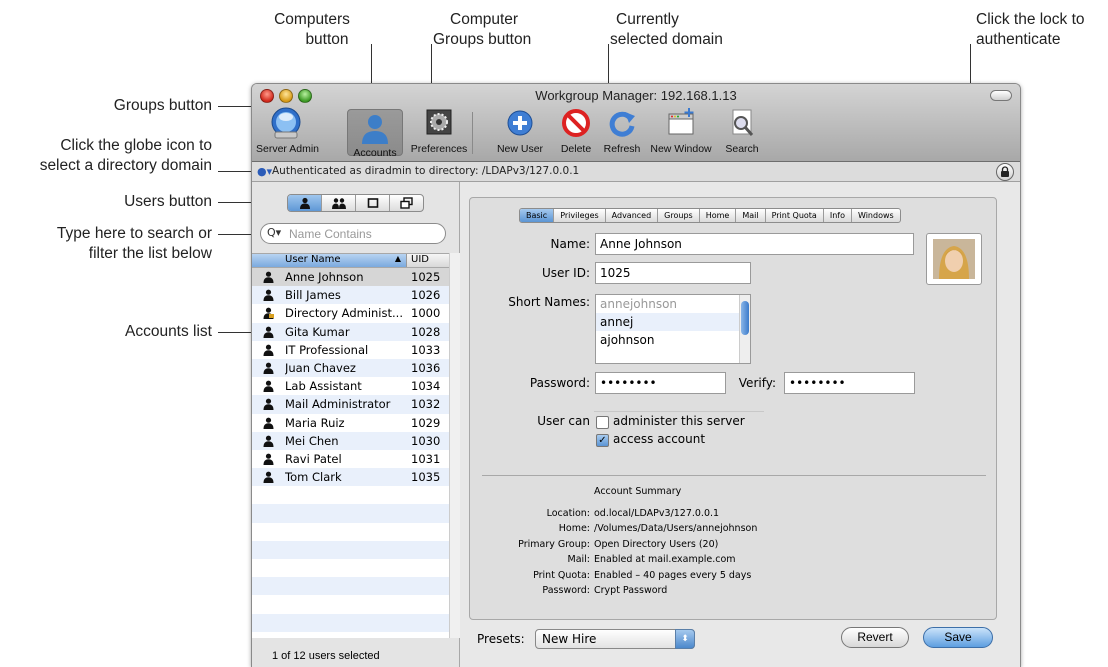 The height and width of the screenshot is (667, 1108). I want to click on refresh-button: Refresh, so click(622, 132).